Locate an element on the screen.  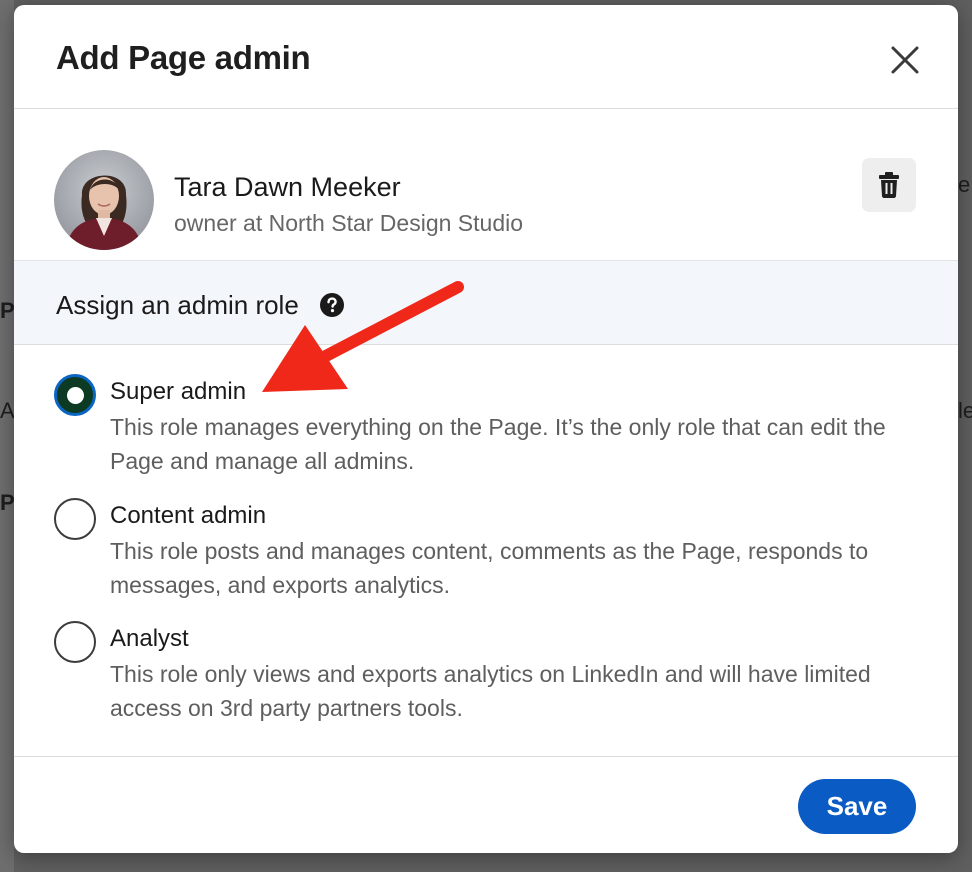
super-admin-radio is located at coordinates (75, 395).